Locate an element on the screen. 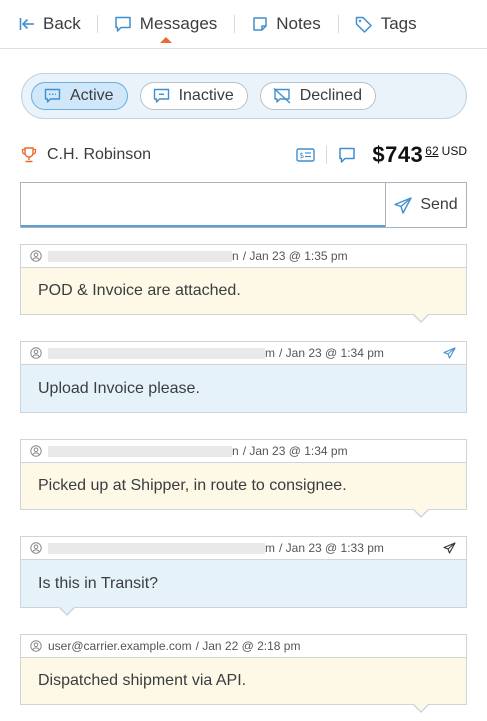 The width and height of the screenshot is (487, 721). tab-notes: Notes is located at coordinates (286, 24).